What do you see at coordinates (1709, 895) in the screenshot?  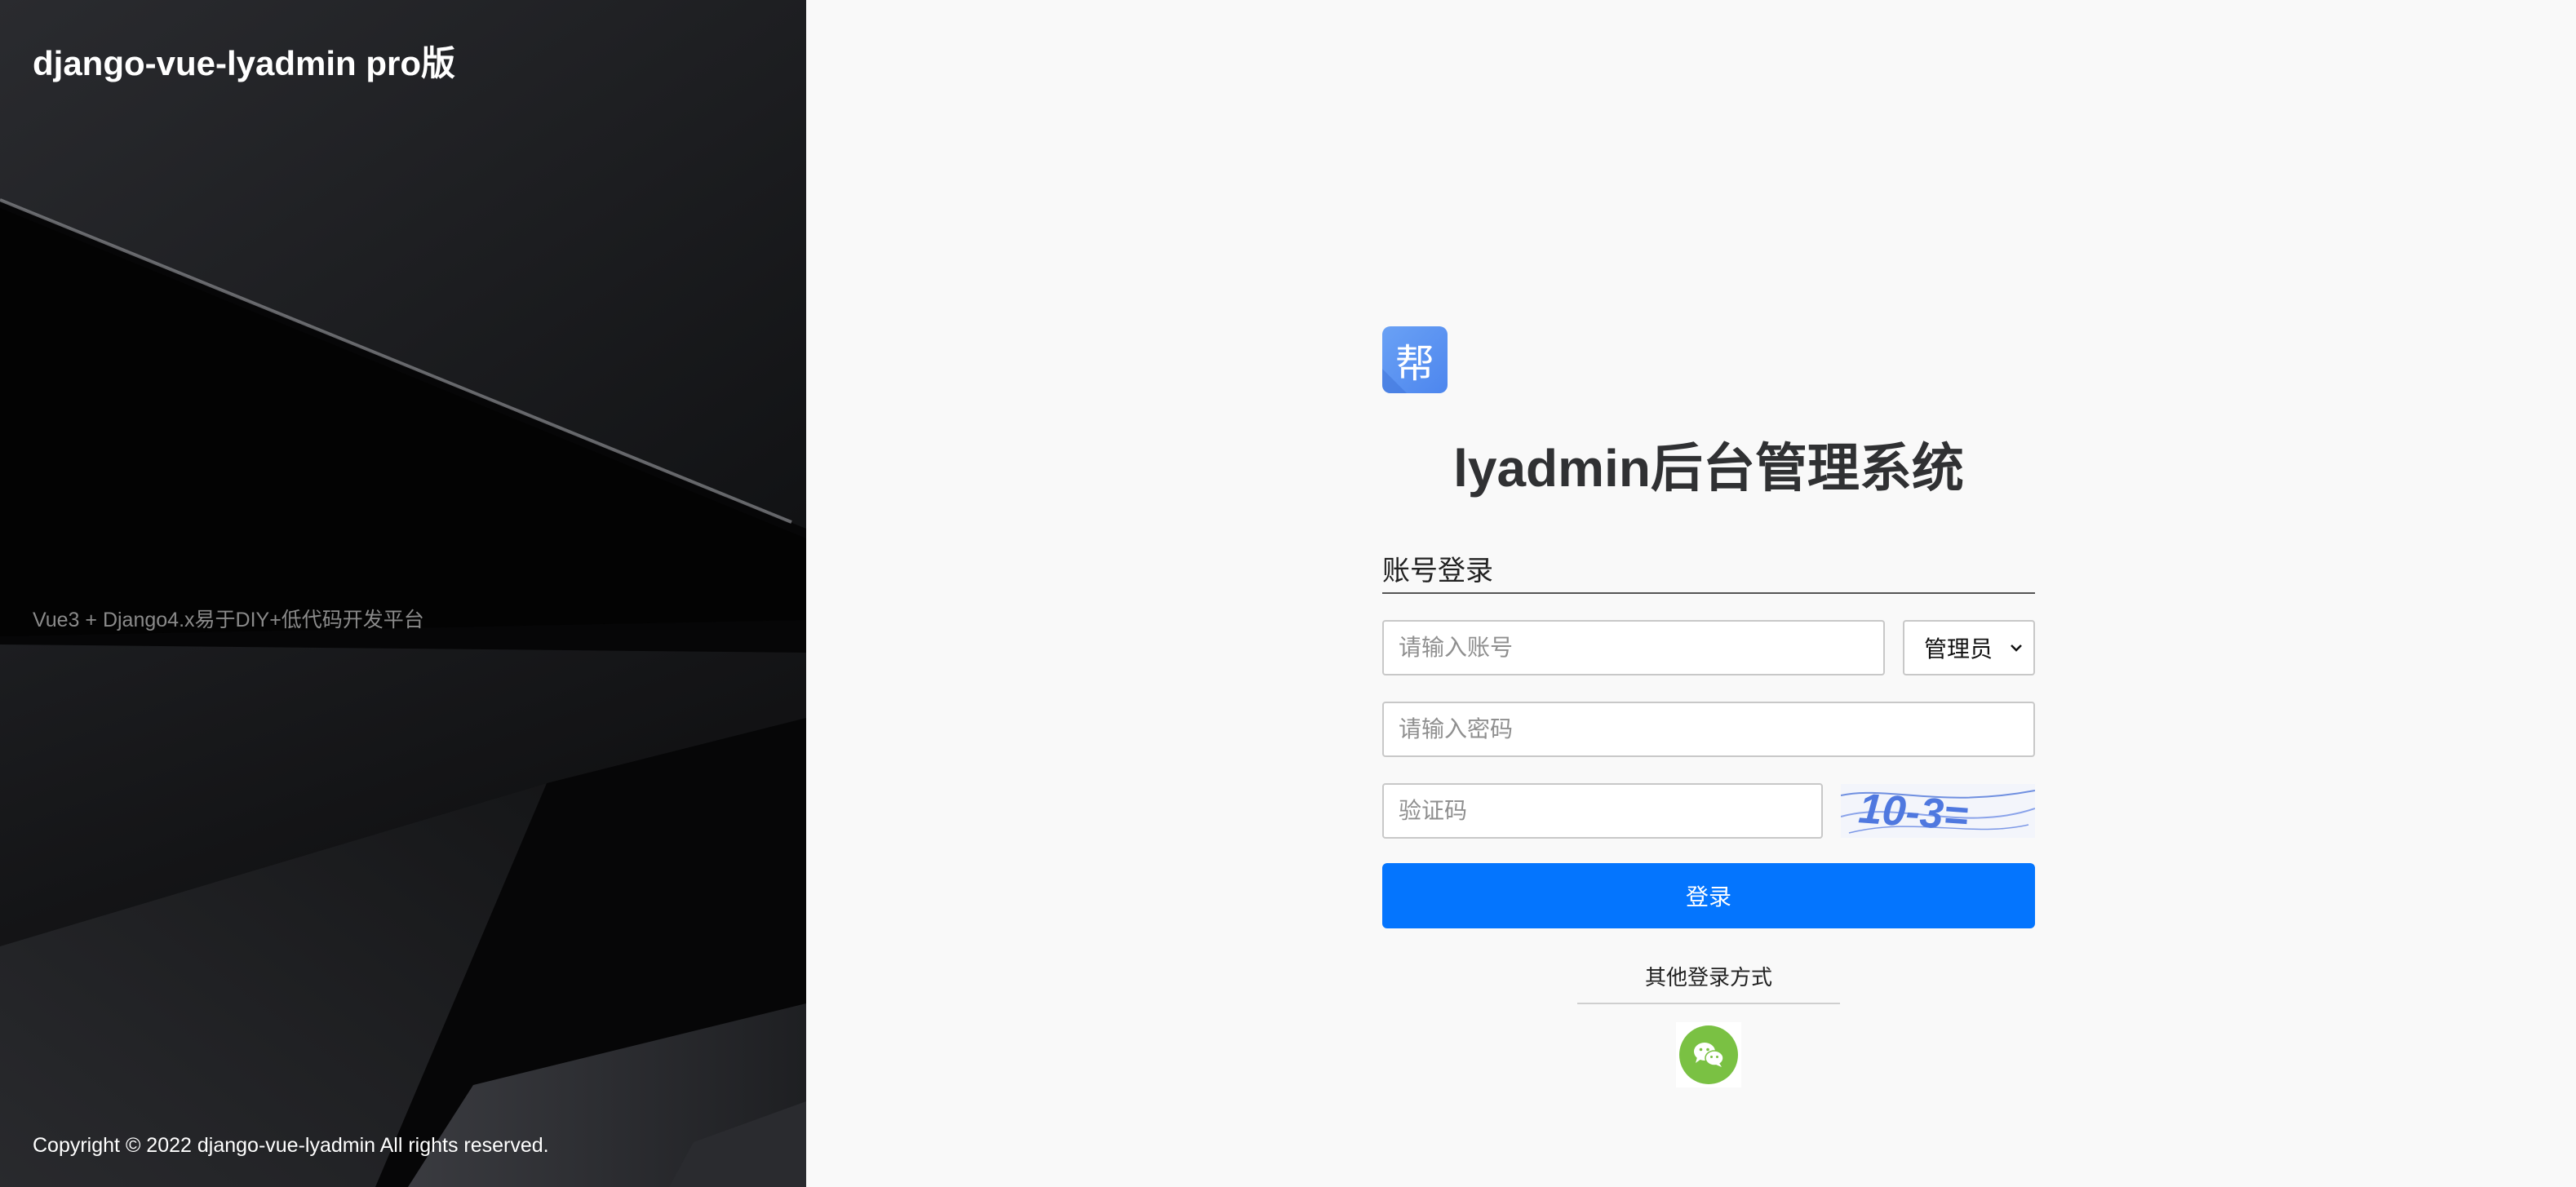 I see `login-button: 登录` at bounding box center [1709, 895].